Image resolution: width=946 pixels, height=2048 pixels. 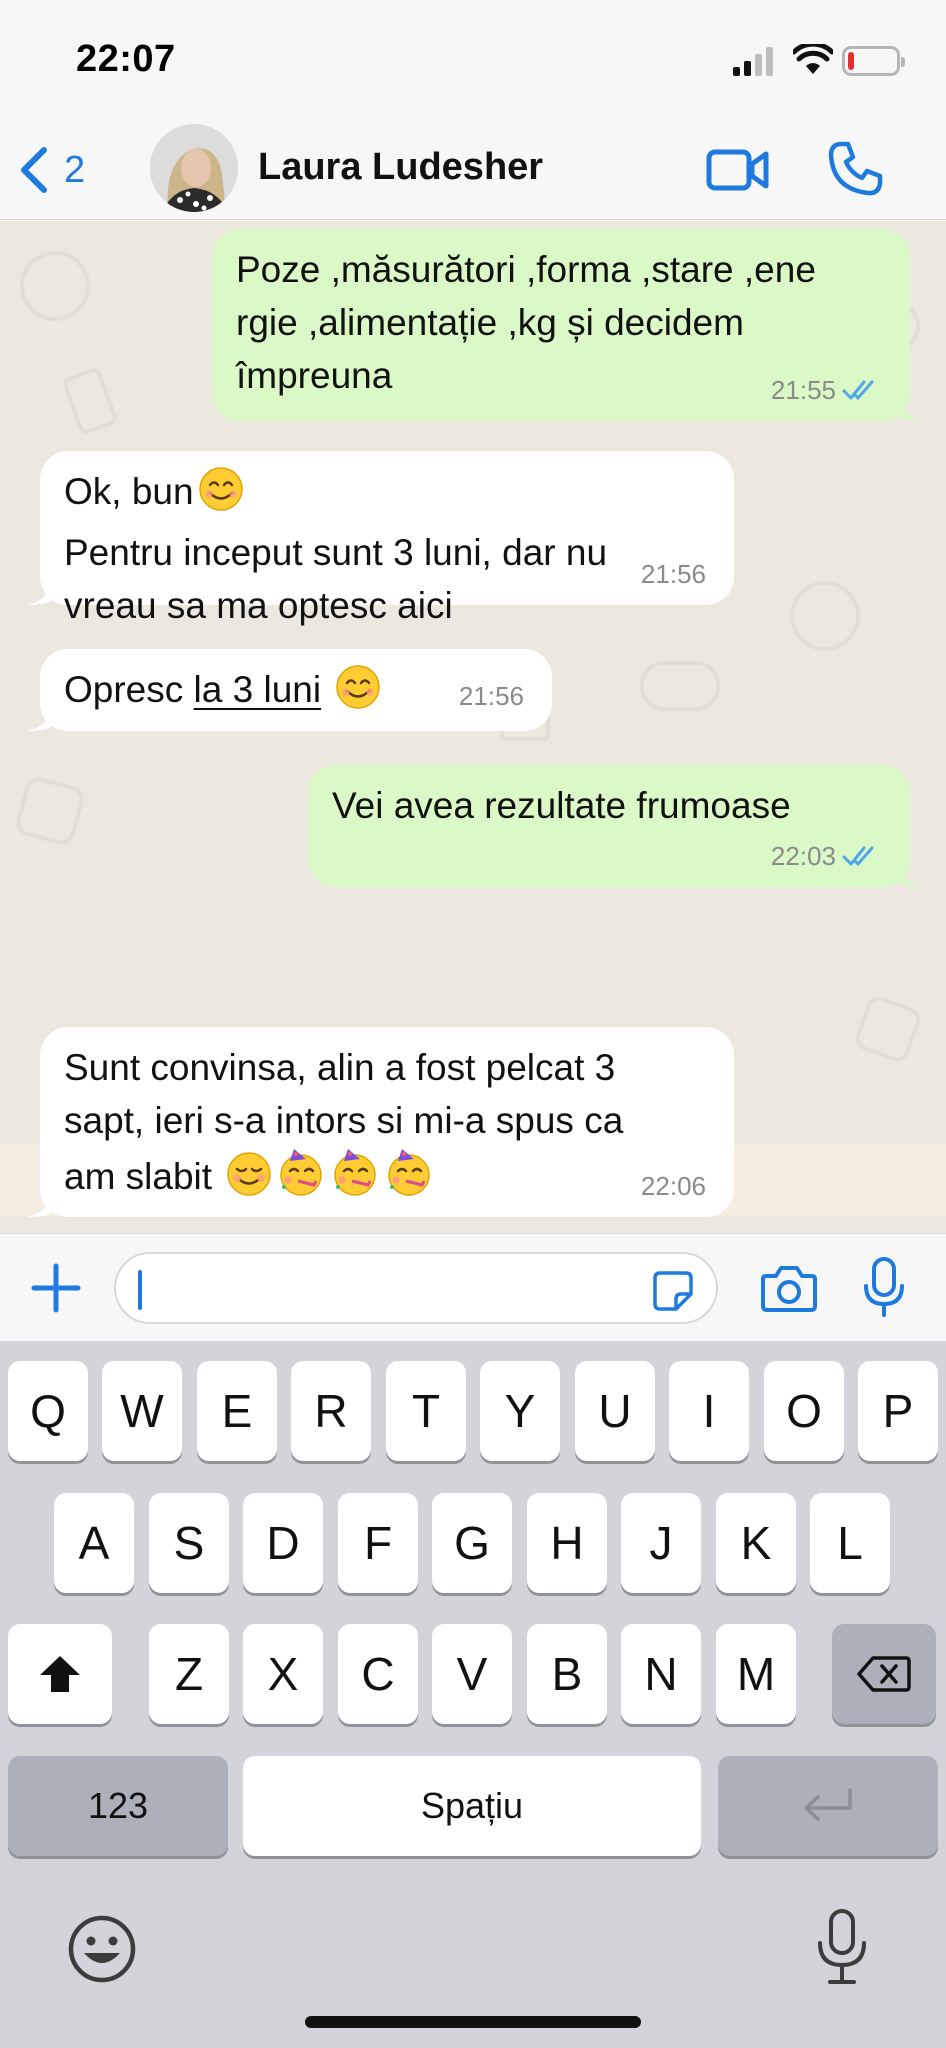 I want to click on key-a: A, so click(x=94, y=1543).